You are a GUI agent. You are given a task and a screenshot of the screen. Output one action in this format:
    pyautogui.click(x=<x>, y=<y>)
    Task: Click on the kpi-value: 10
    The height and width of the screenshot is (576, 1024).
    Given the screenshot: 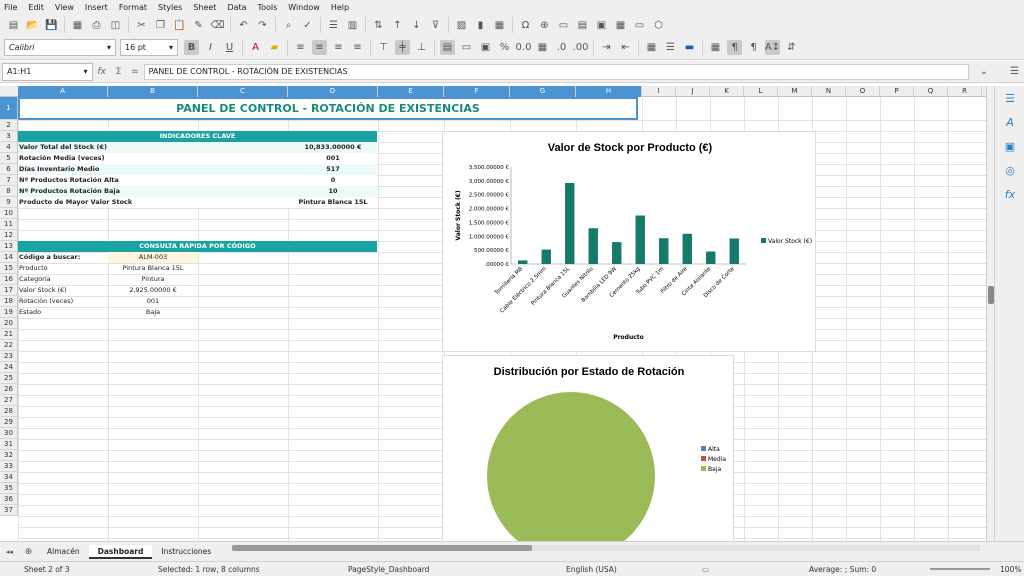 What is the action you would take?
    pyautogui.click(x=333, y=191)
    